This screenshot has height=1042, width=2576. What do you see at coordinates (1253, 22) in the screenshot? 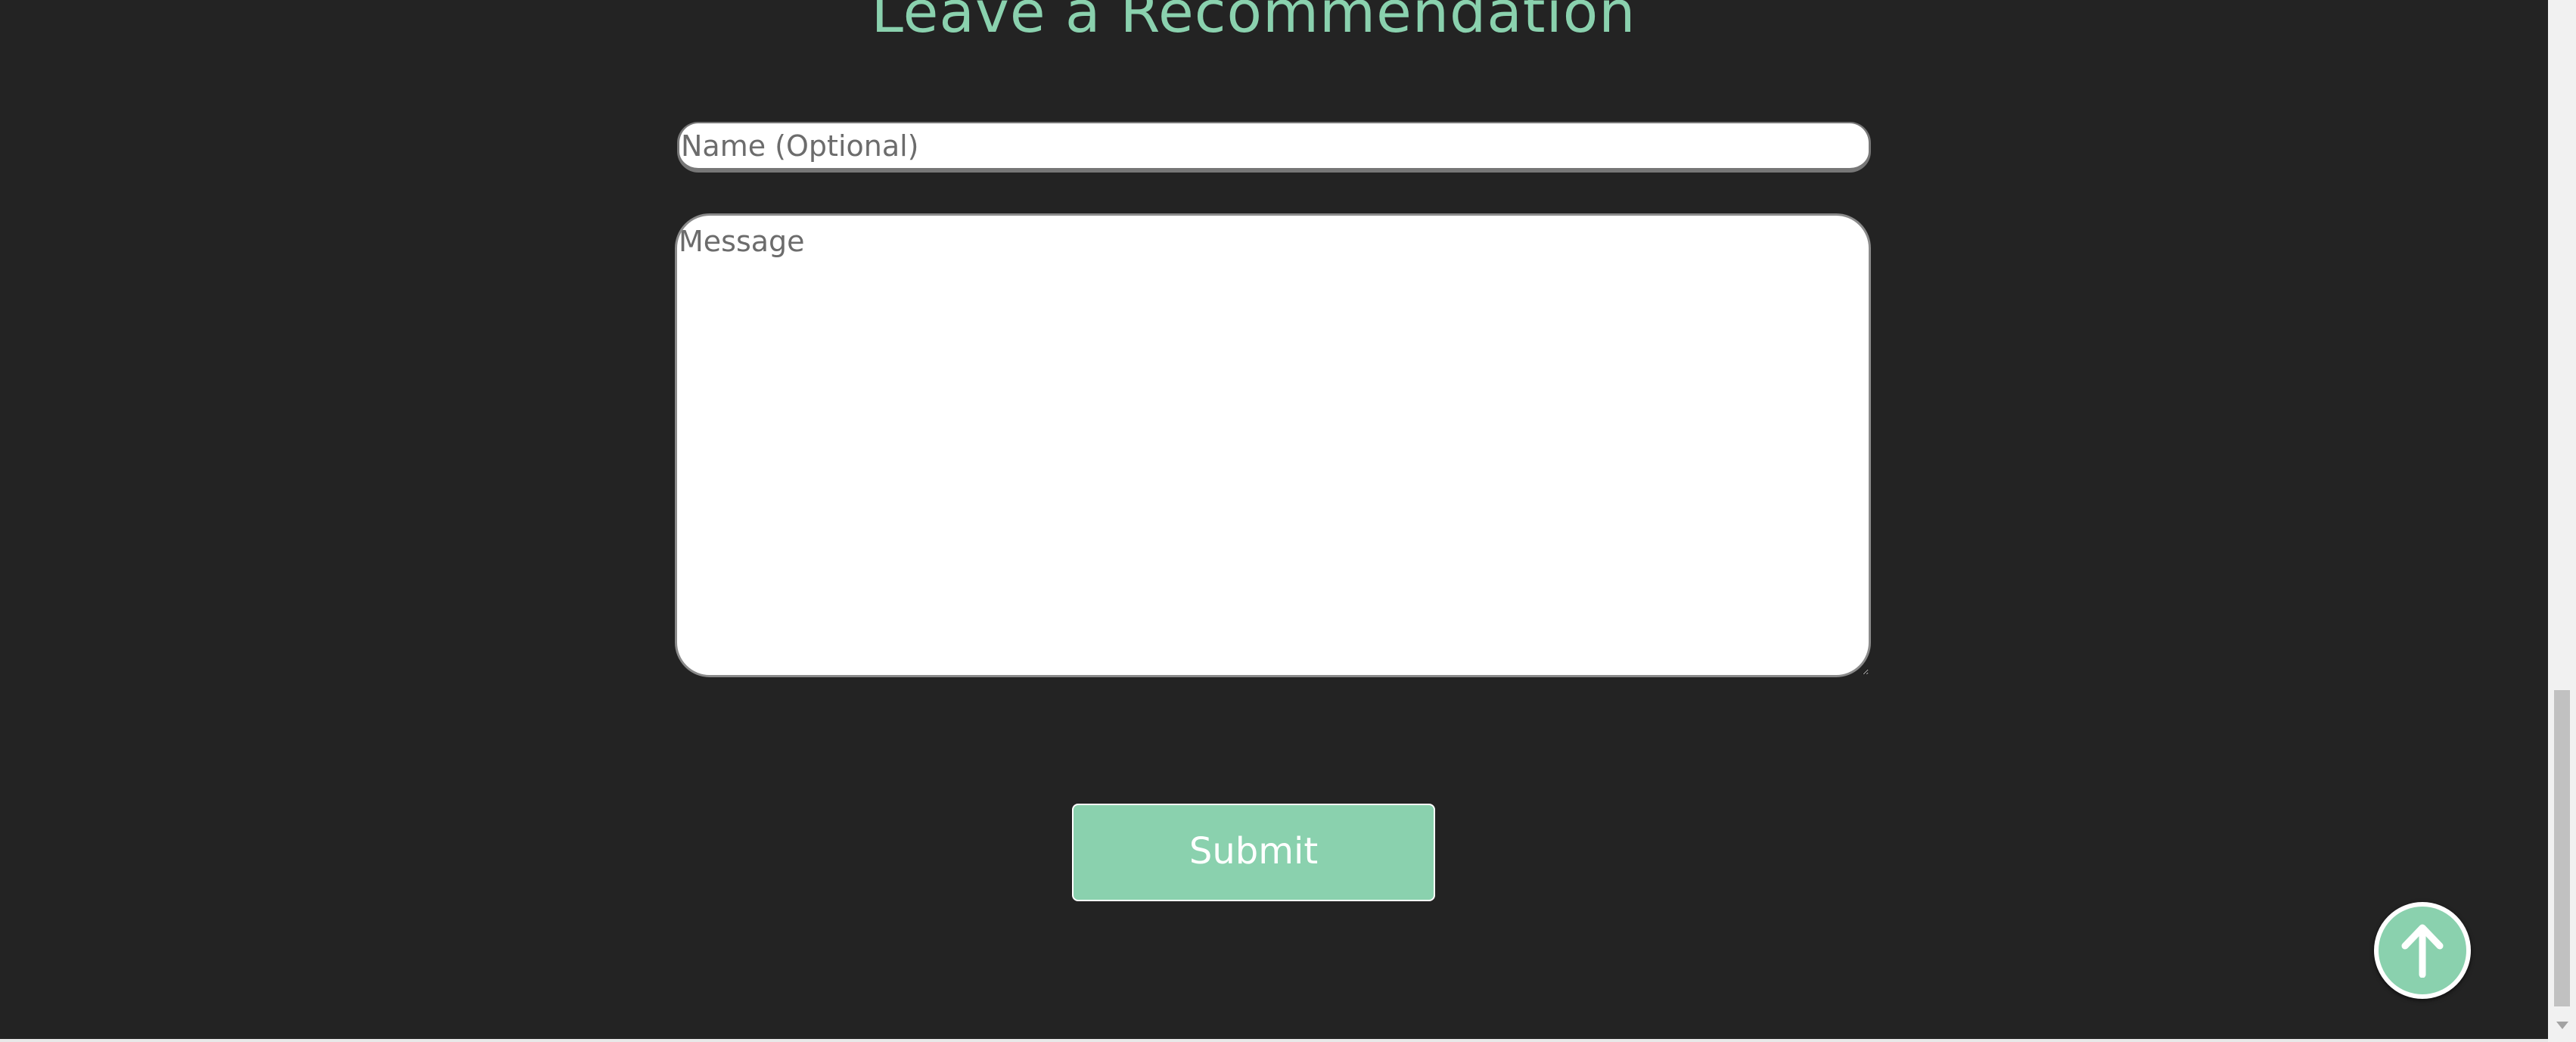
I see `section-heading: Leave a Recommendation` at bounding box center [1253, 22].